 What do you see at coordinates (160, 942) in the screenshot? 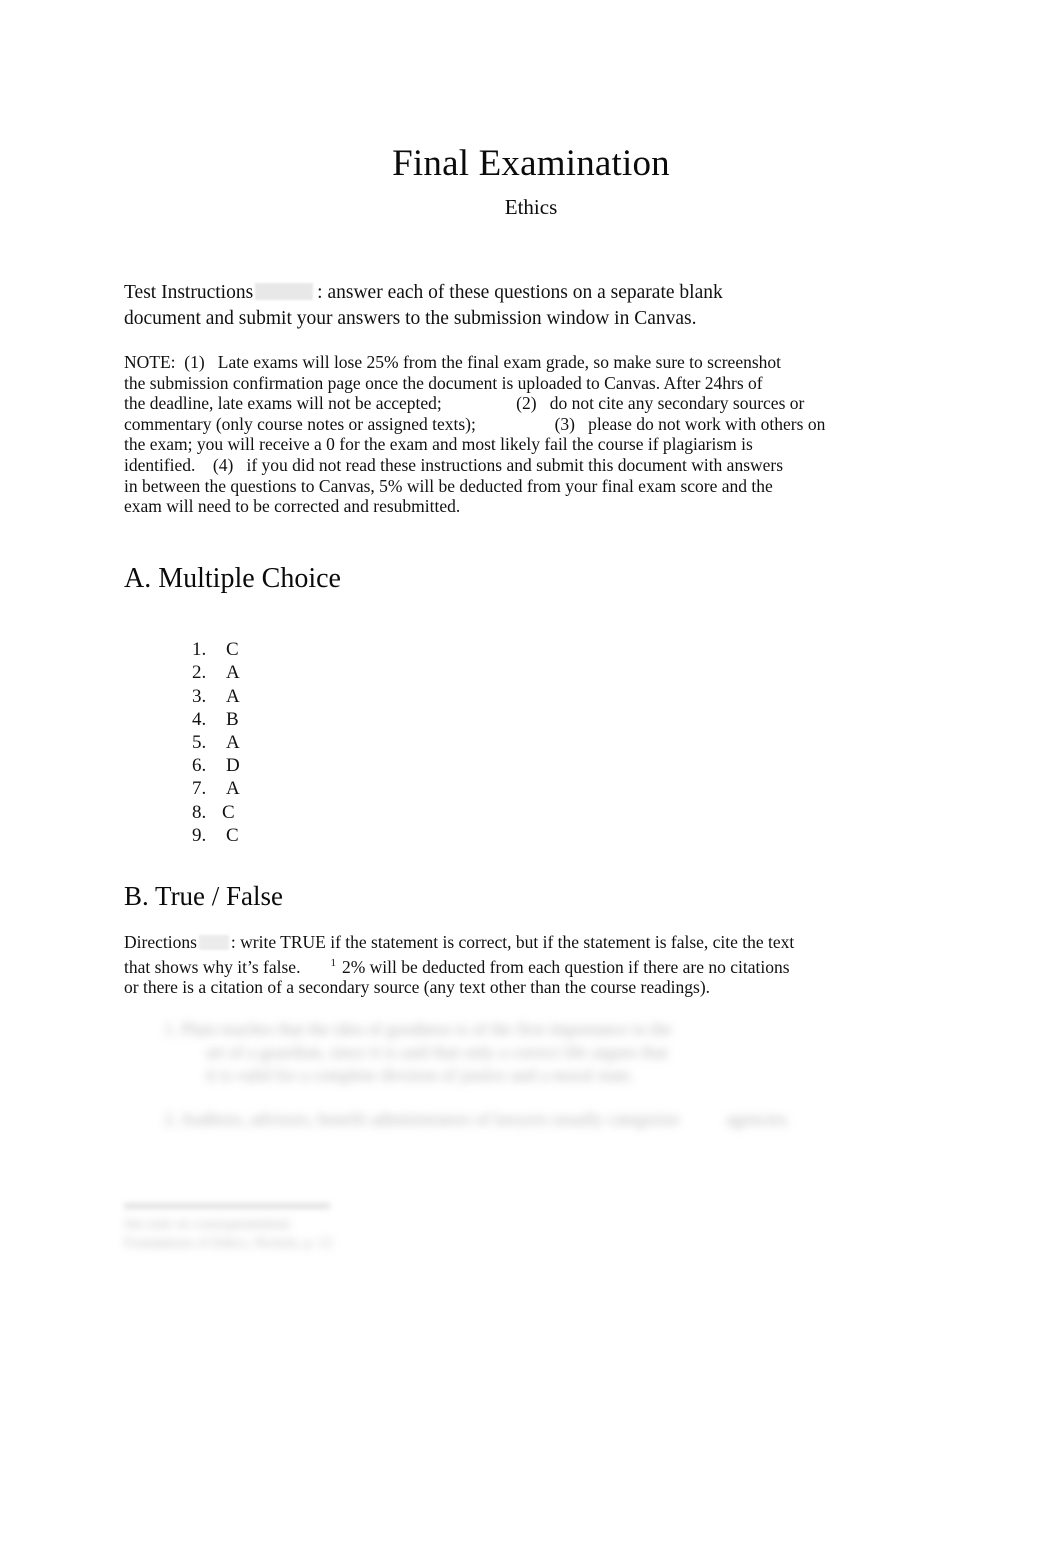
I see `directions-label: Directions` at bounding box center [160, 942].